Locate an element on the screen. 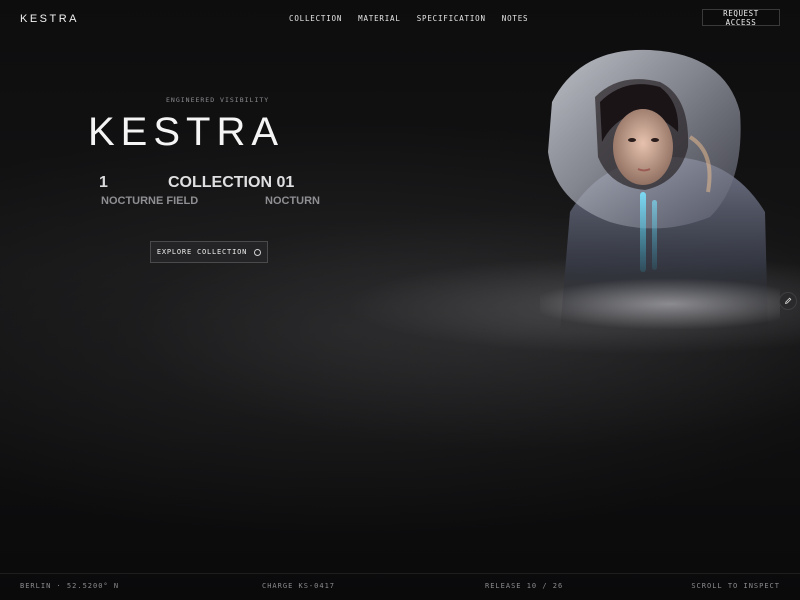  pencil-icon is located at coordinates (788, 300).